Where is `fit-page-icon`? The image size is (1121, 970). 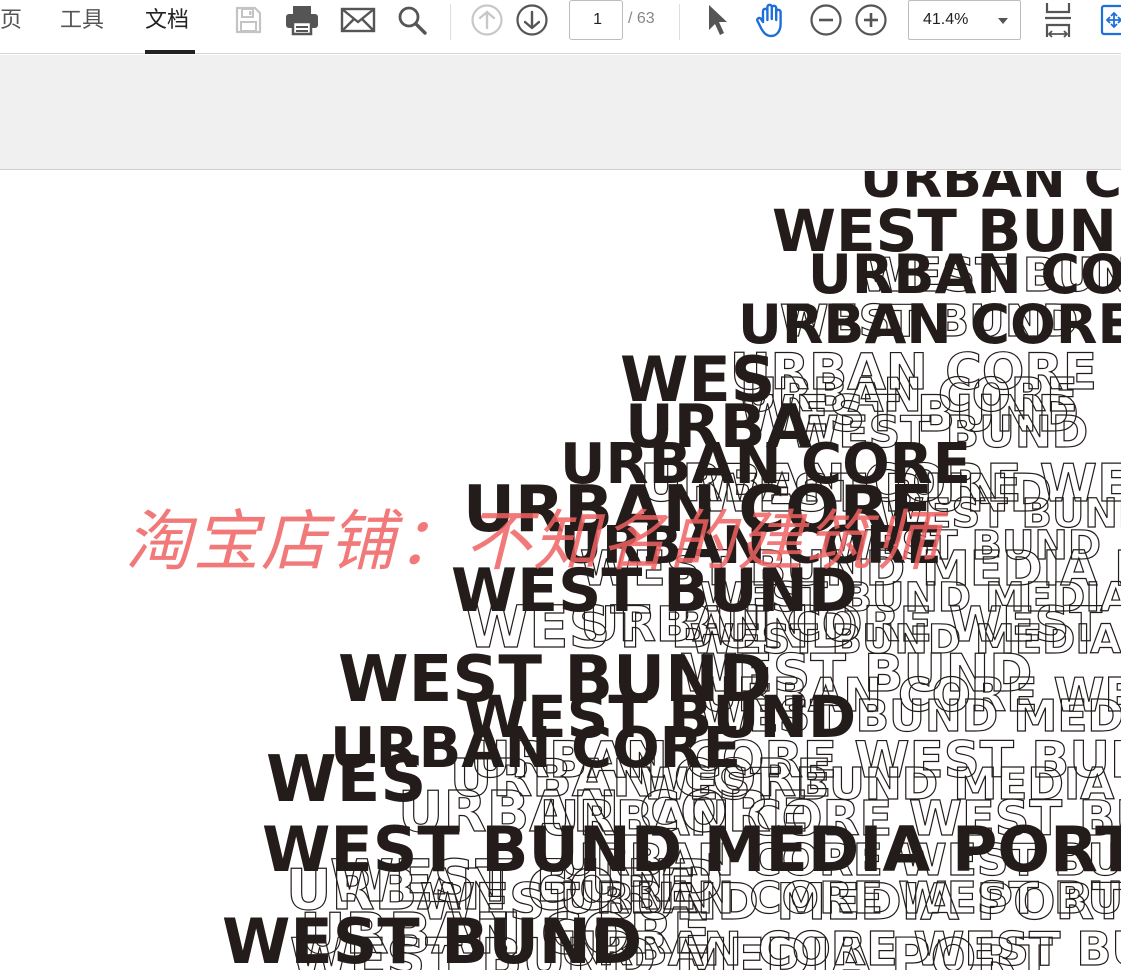
fit-page-icon is located at coordinates (1058, 20).